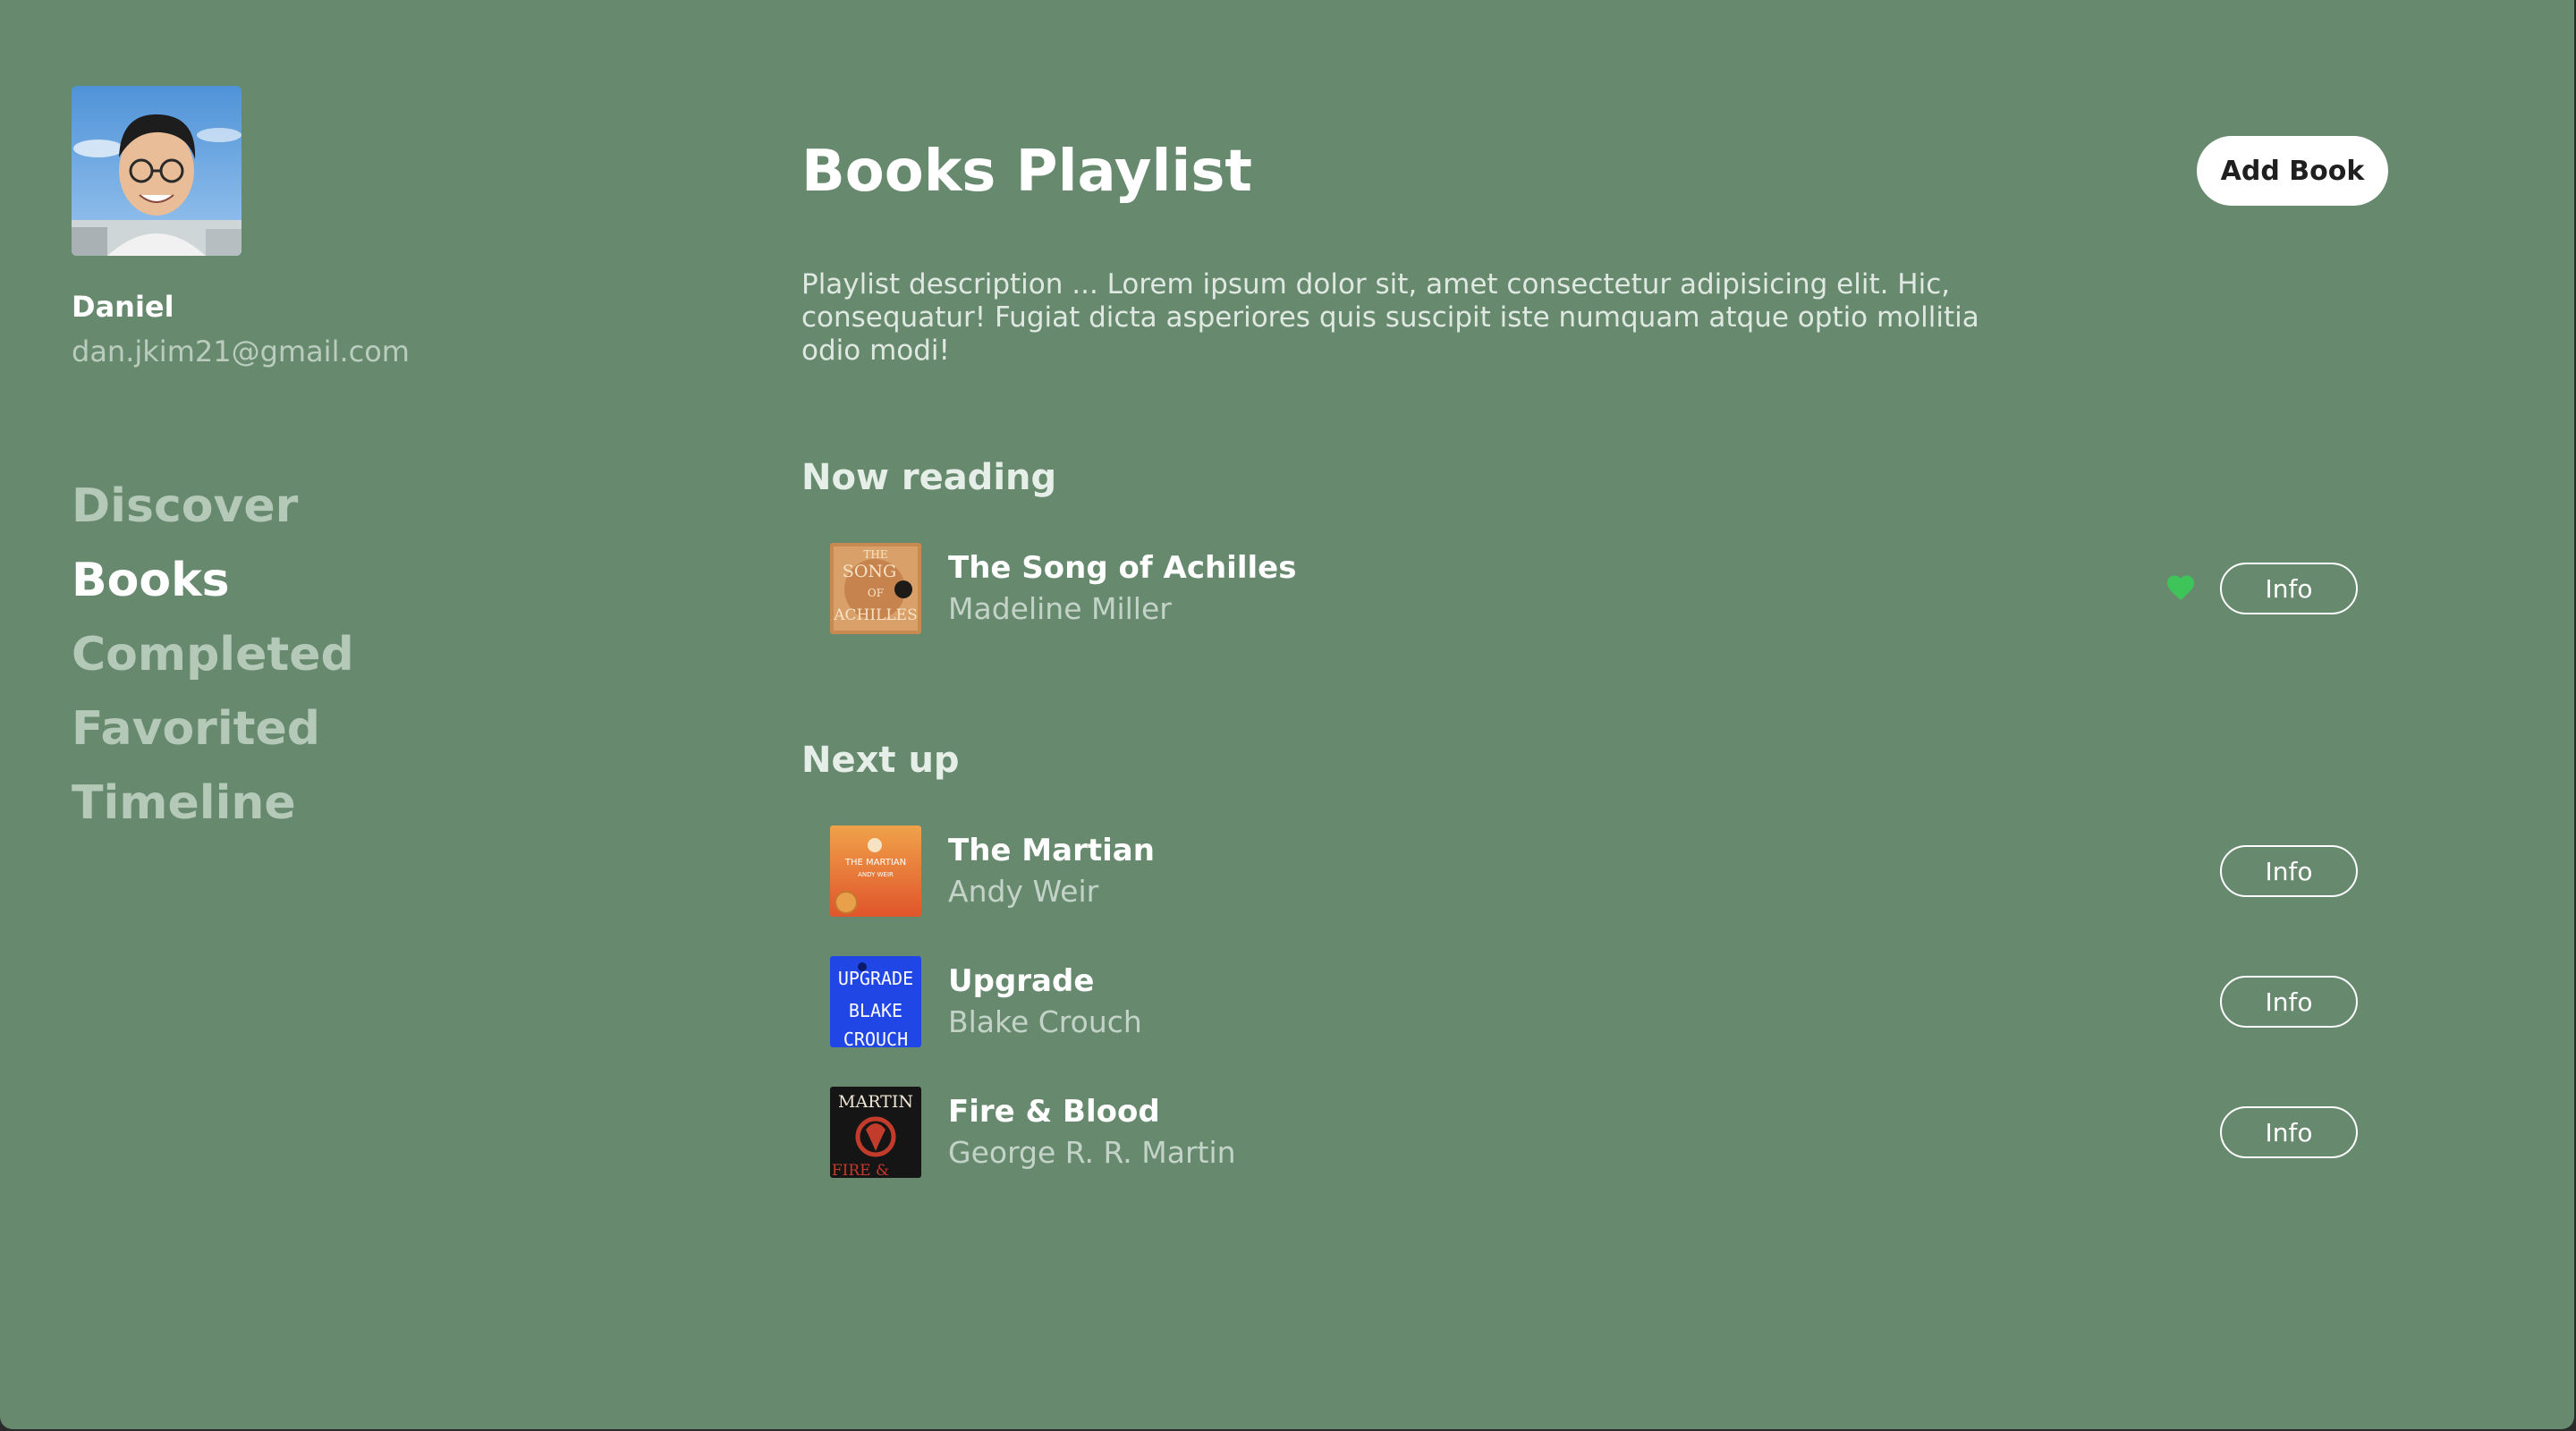 The width and height of the screenshot is (2576, 1431). Describe the element at coordinates (358, 804) in the screenshot. I see `sidebar-item-timeline: Timeline` at that location.